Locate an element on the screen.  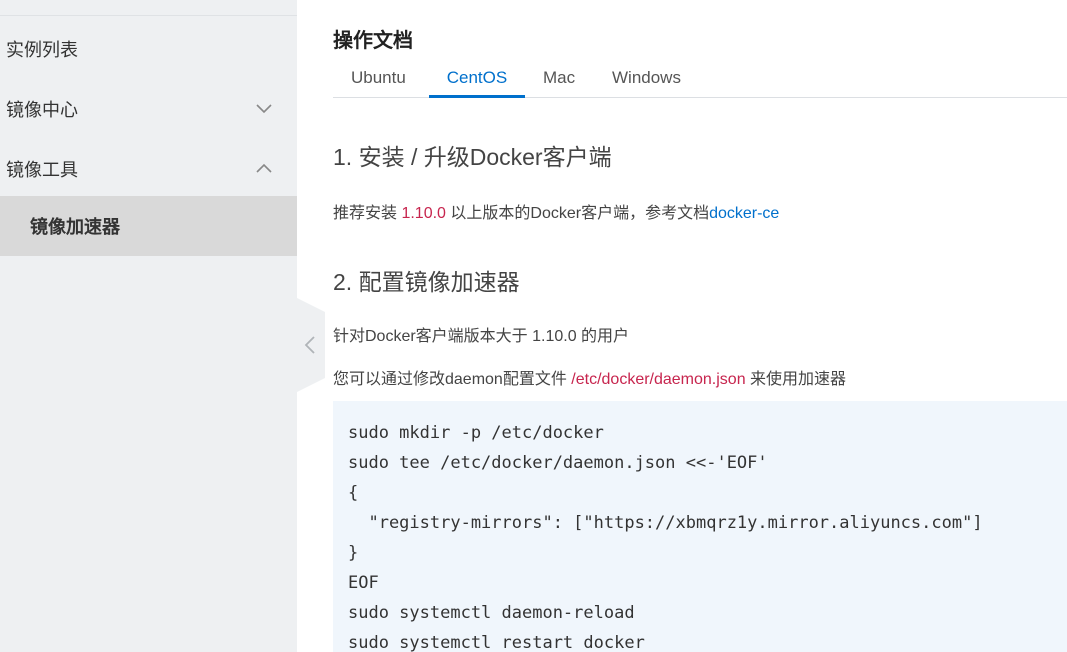
text: 以上版本的Docker客户端，参考文档 is located at coordinates (577, 213).